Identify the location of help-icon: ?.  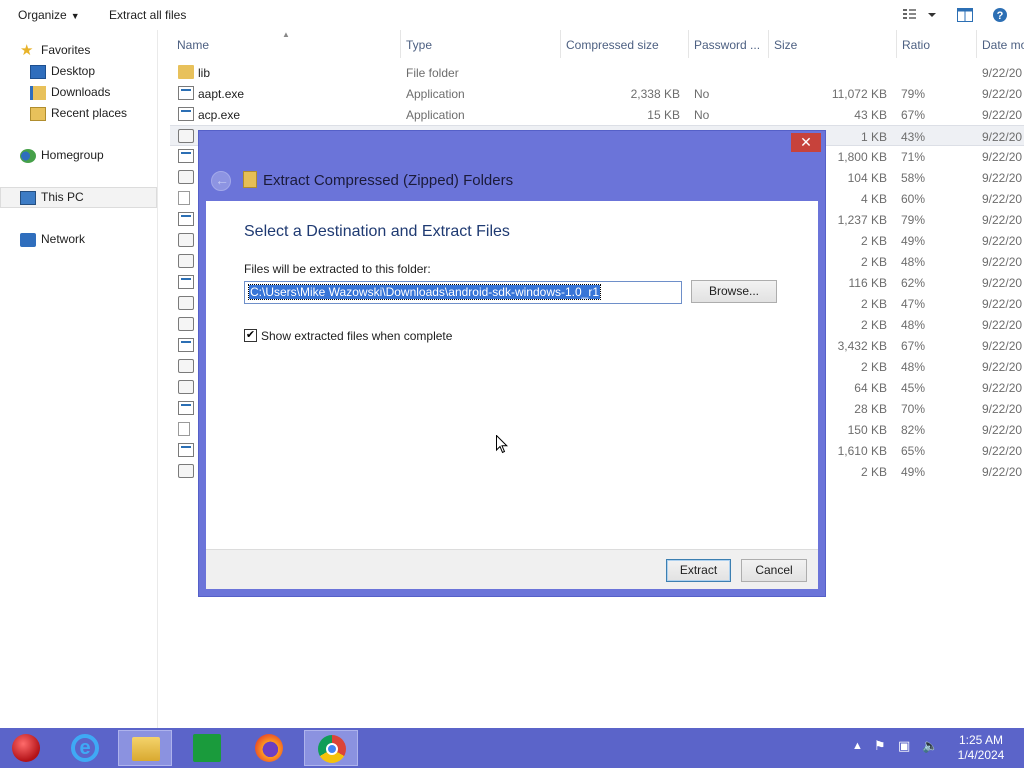
(1001, 15).